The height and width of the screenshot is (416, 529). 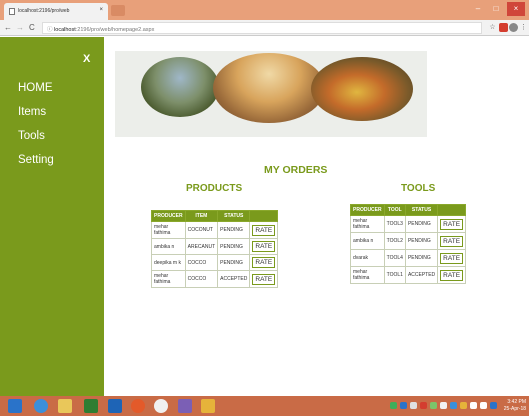 What do you see at coordinates (514, 409) in the screenshot?
I see `clock-date: 25-Apr-18` at bounding box center [514, 409].